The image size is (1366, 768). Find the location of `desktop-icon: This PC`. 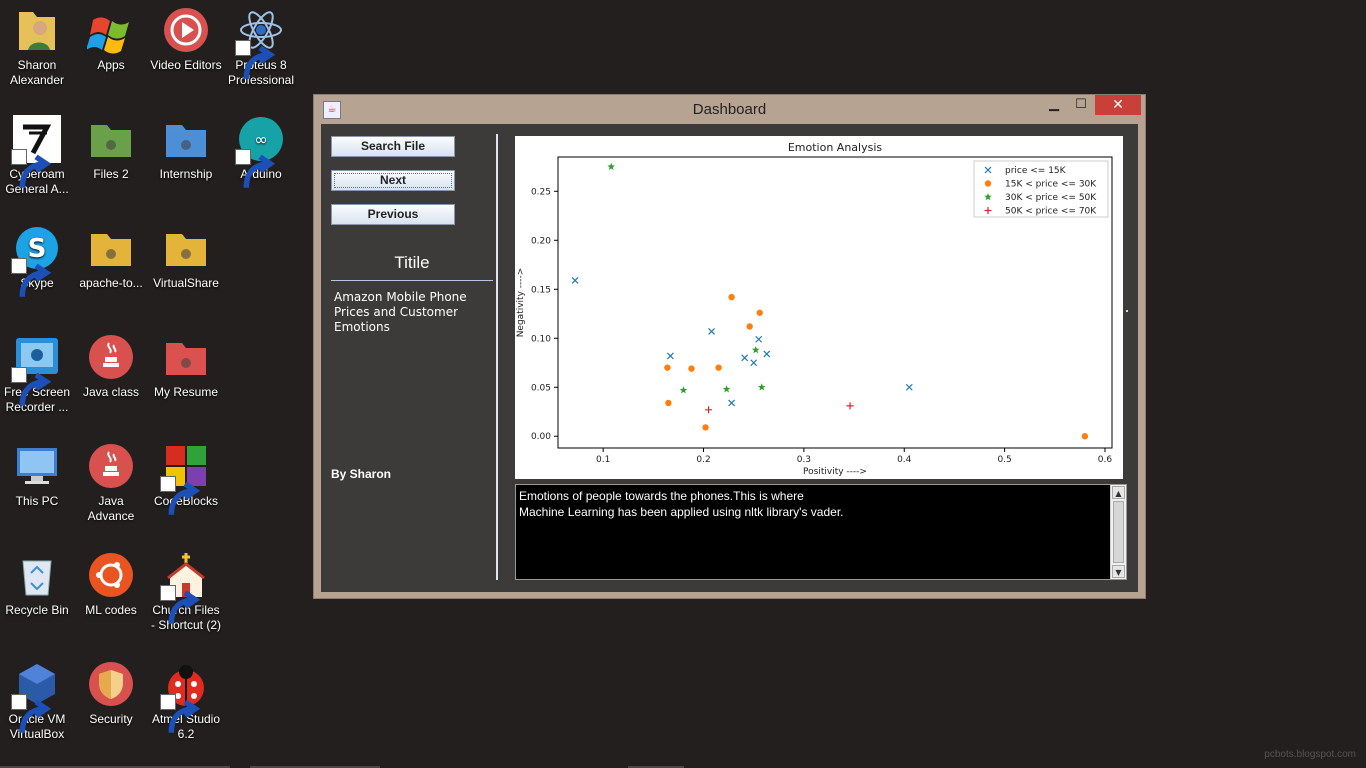

desktop-icon: This PC is located at coordinates (37, 472).